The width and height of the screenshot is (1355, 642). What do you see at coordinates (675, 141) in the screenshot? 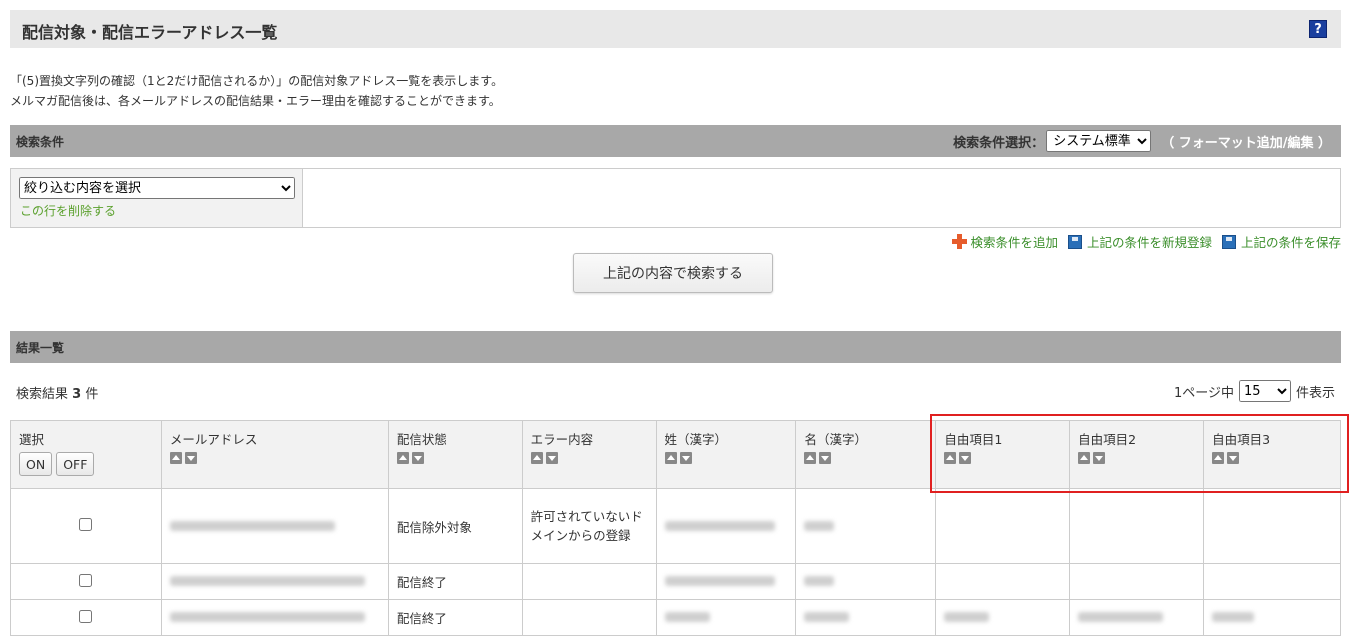
I see `search-conditions-header: 検索条件 検索条件選択： システム標準 （ フォーマット追加/編集 ）` at bounding box center [675, 141].